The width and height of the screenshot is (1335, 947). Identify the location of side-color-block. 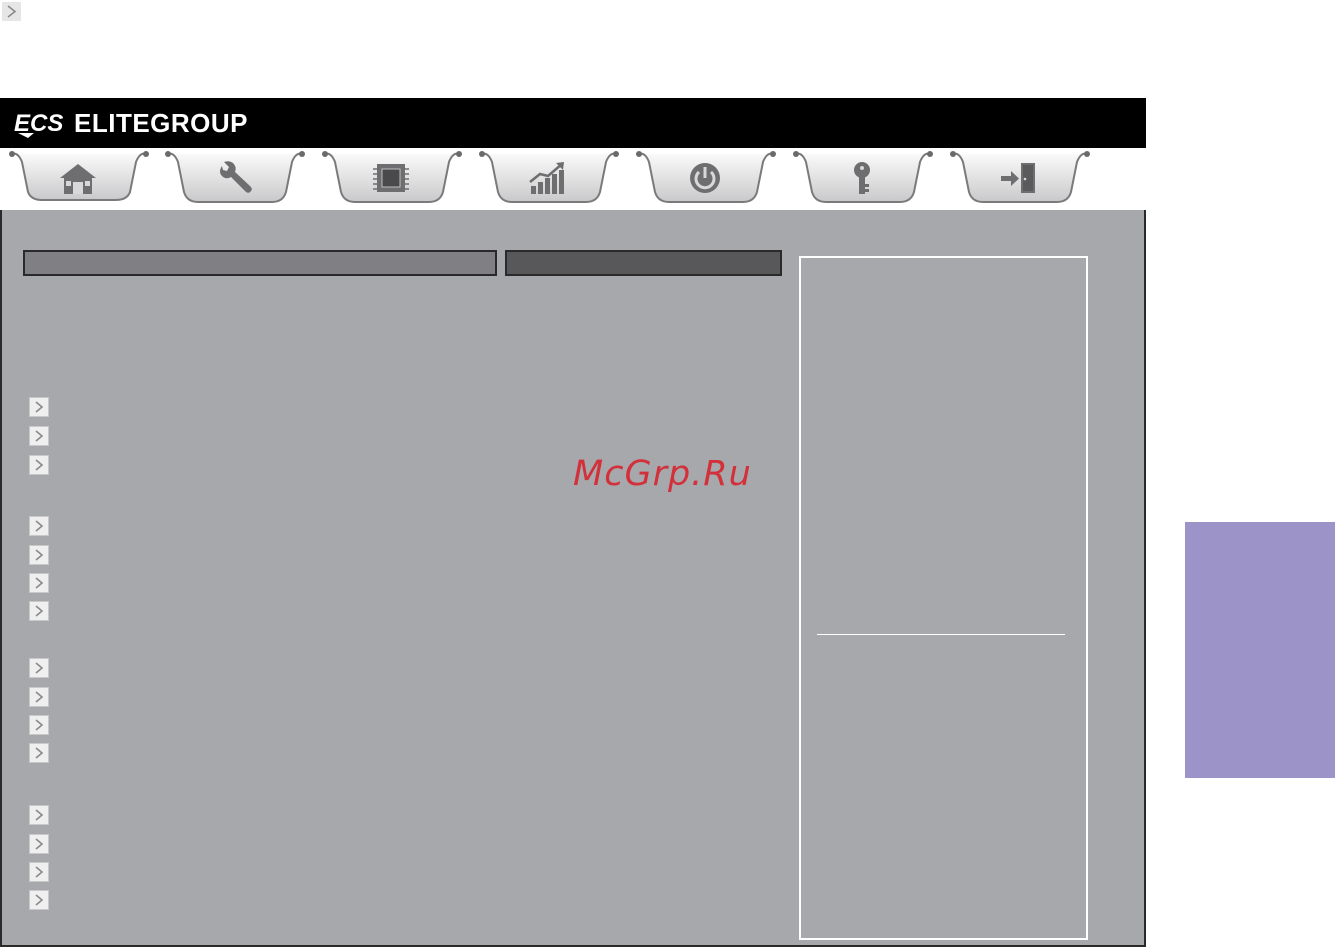
(1260, 650).